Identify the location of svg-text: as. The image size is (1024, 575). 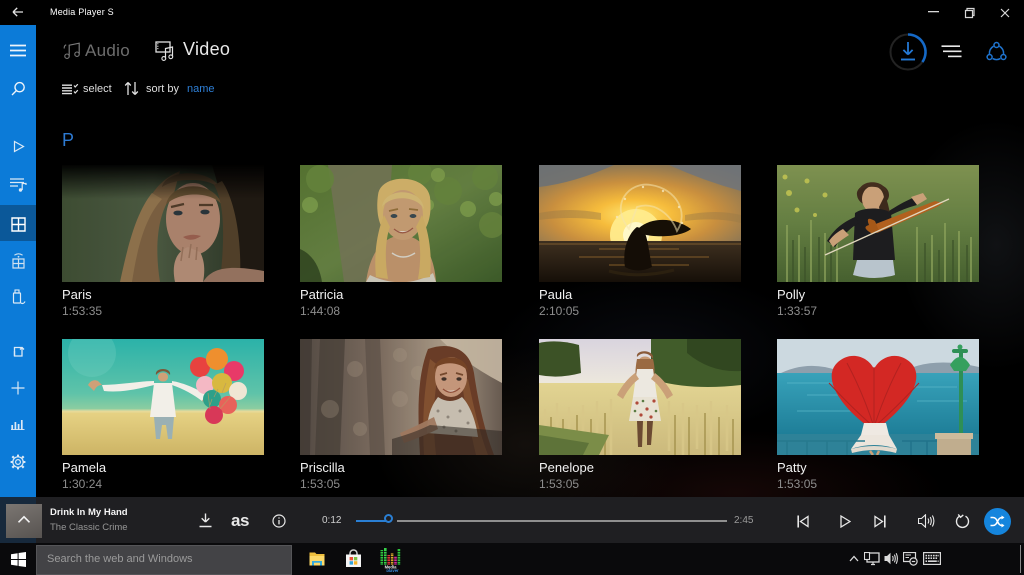
(240, 520).